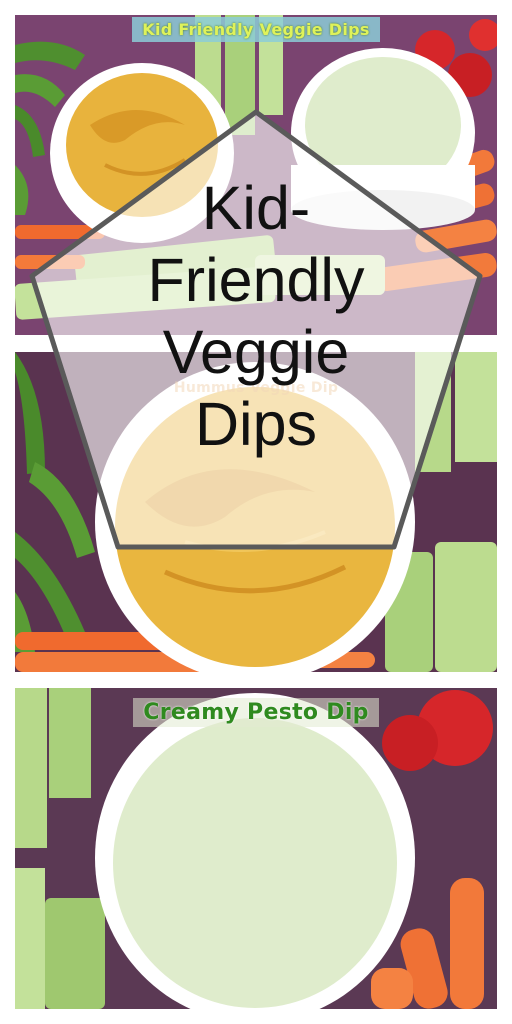  What do you see at coordinates (256, 280) in the screenshot?
I see `title-line-2: Friendly` at bounding box center [256, 280].